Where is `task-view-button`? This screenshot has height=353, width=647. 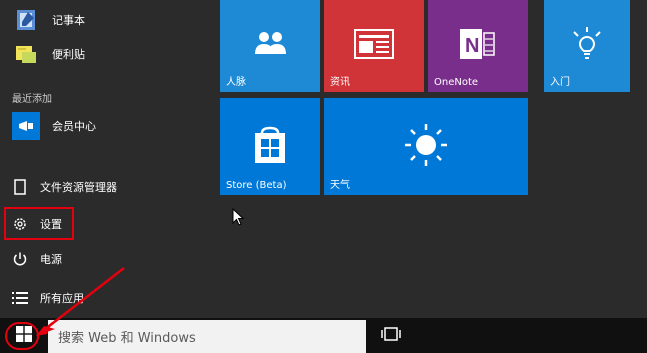 task-view-button is located at coordinates (391, 335).